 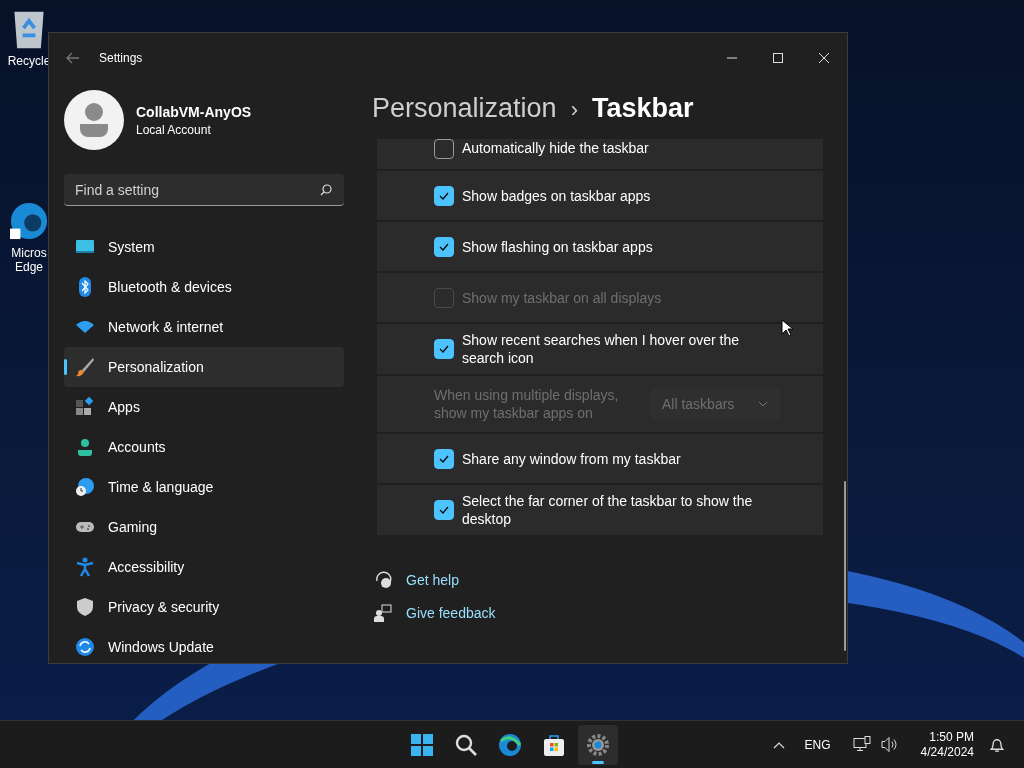 I want to click on window-title: Settings, so click(x=121, y=58).